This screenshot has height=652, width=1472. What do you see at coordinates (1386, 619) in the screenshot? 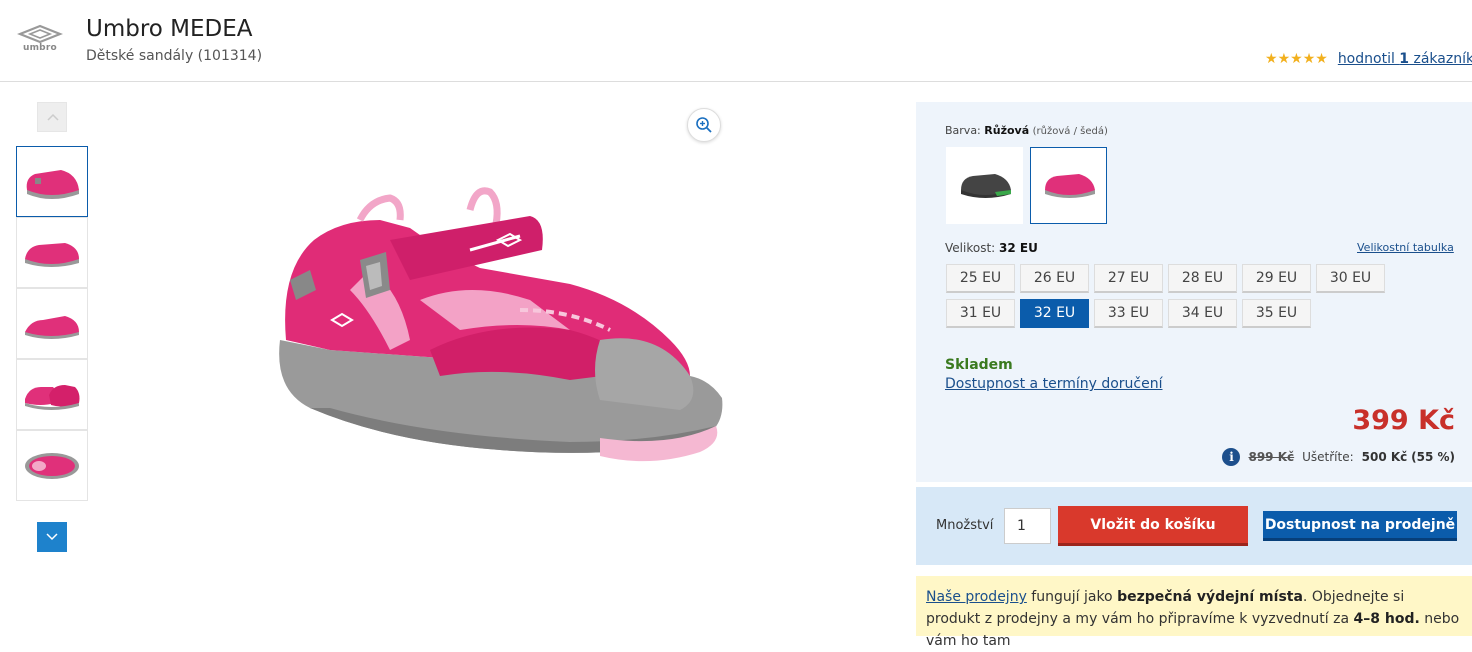
I see `notice-bold-2: 4–8 hod.` at bounding box center [1386, 619].